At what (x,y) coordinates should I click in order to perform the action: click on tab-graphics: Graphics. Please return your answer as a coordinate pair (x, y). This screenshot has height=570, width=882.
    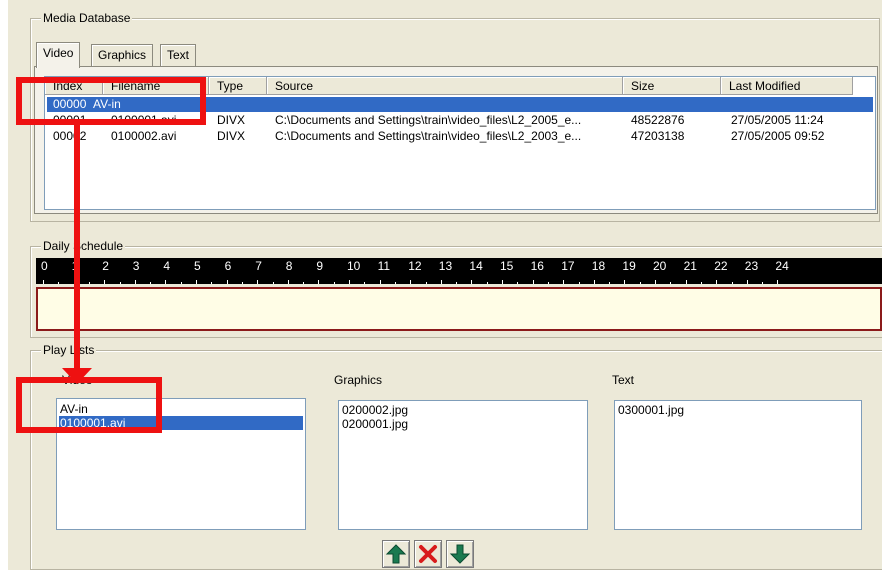
    Looking at the image, I should click on (122, 55).